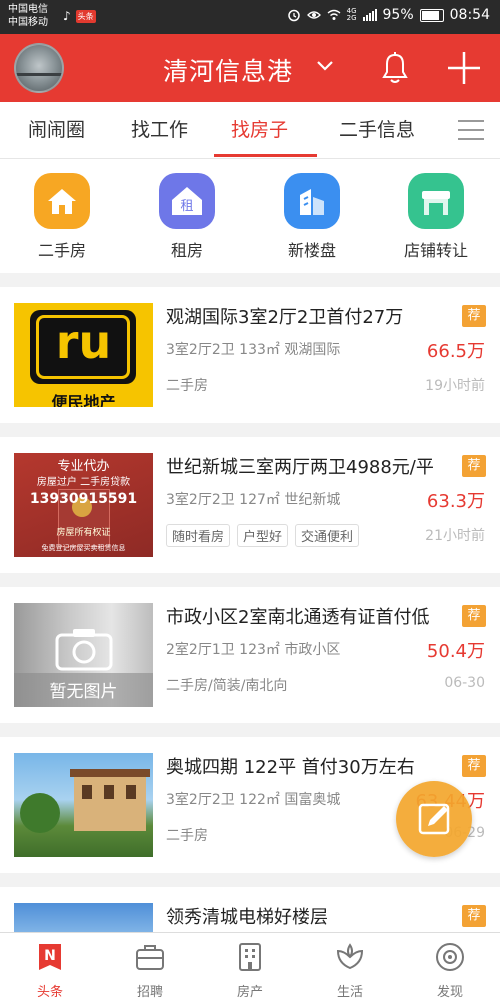  What do you see at coordinates (395, 68) in the screenshot?
I see `bell-icon` at bounding box center [395, 68].